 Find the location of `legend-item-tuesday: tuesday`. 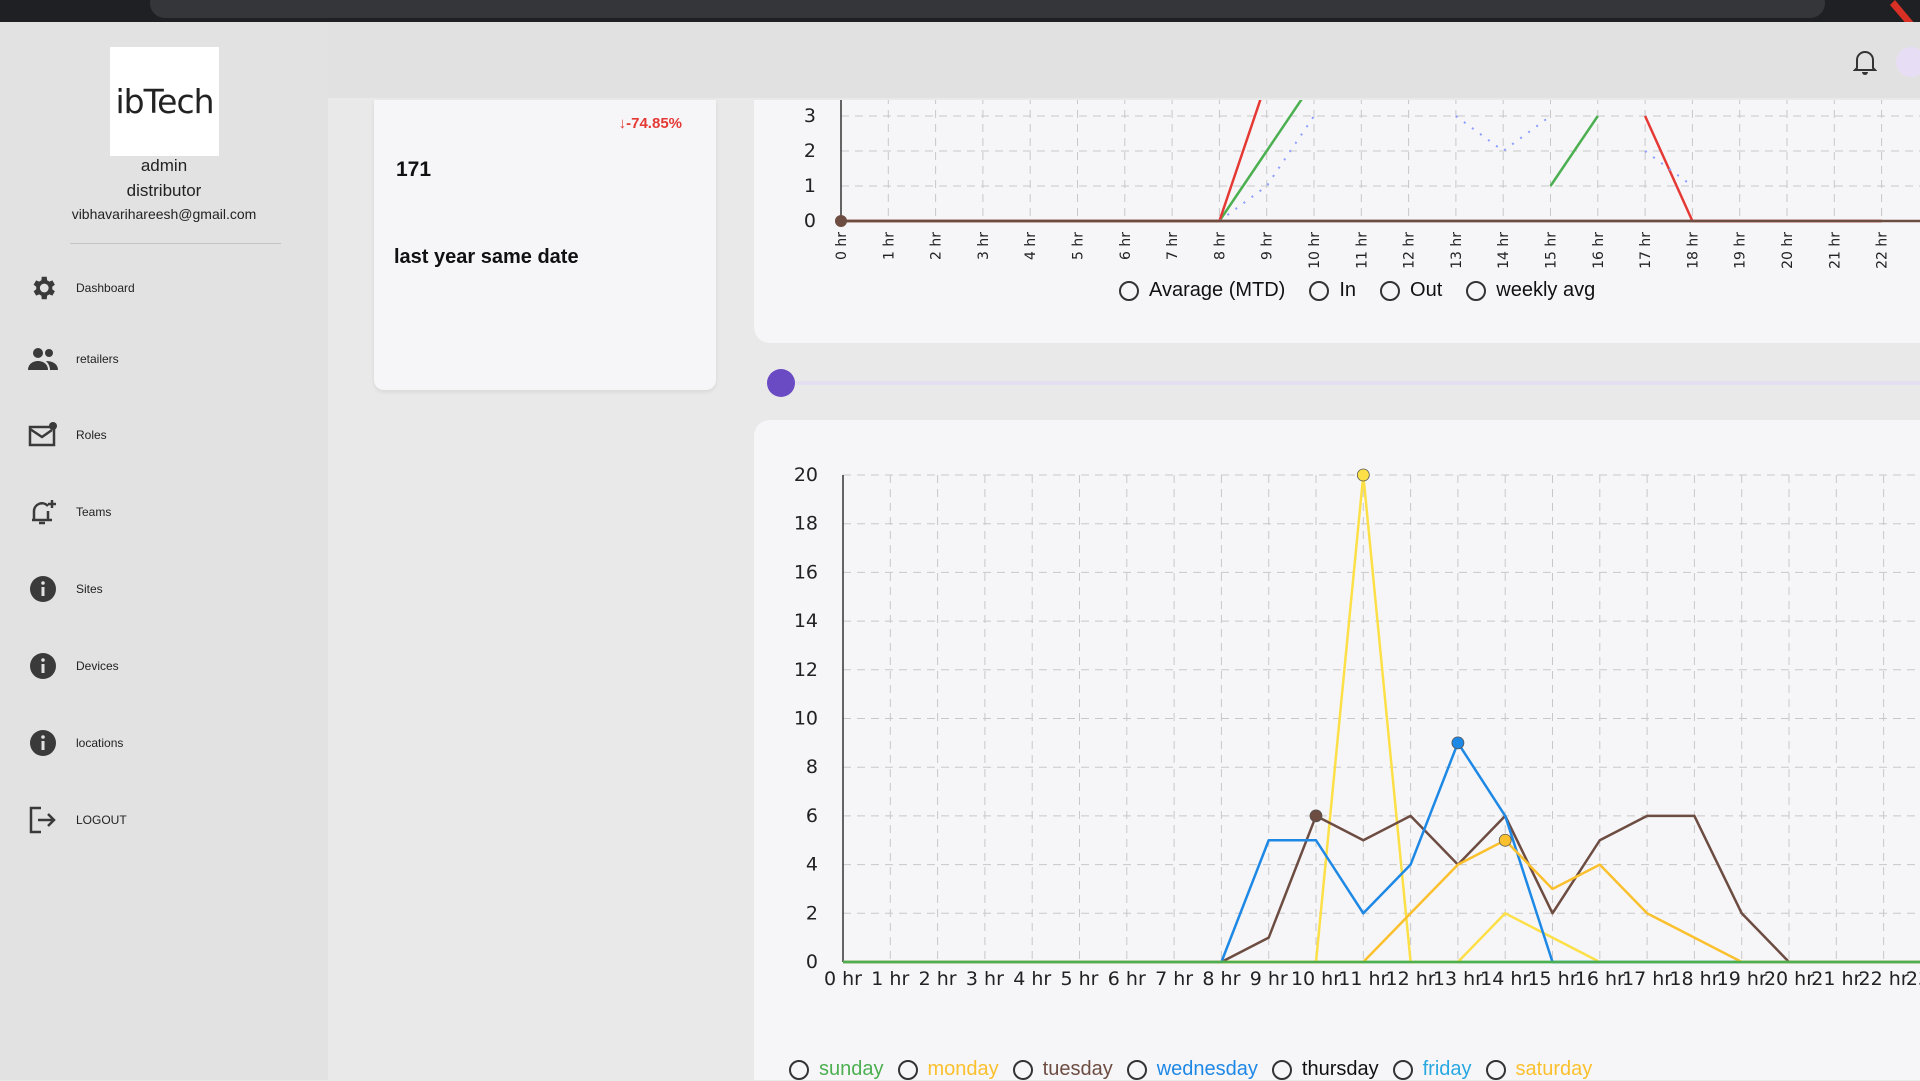

legend-item-tuesday: tuesday is located at coordinates (1062, 1069).